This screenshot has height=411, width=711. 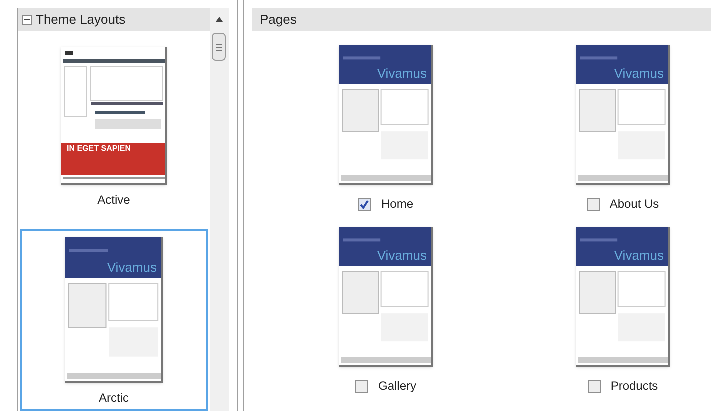 What do you see at coordinates (99, 149) in the screenshot?
I see `thumbnail-heading: IN EGET SAPIEN` at bounding box center [99, 149].